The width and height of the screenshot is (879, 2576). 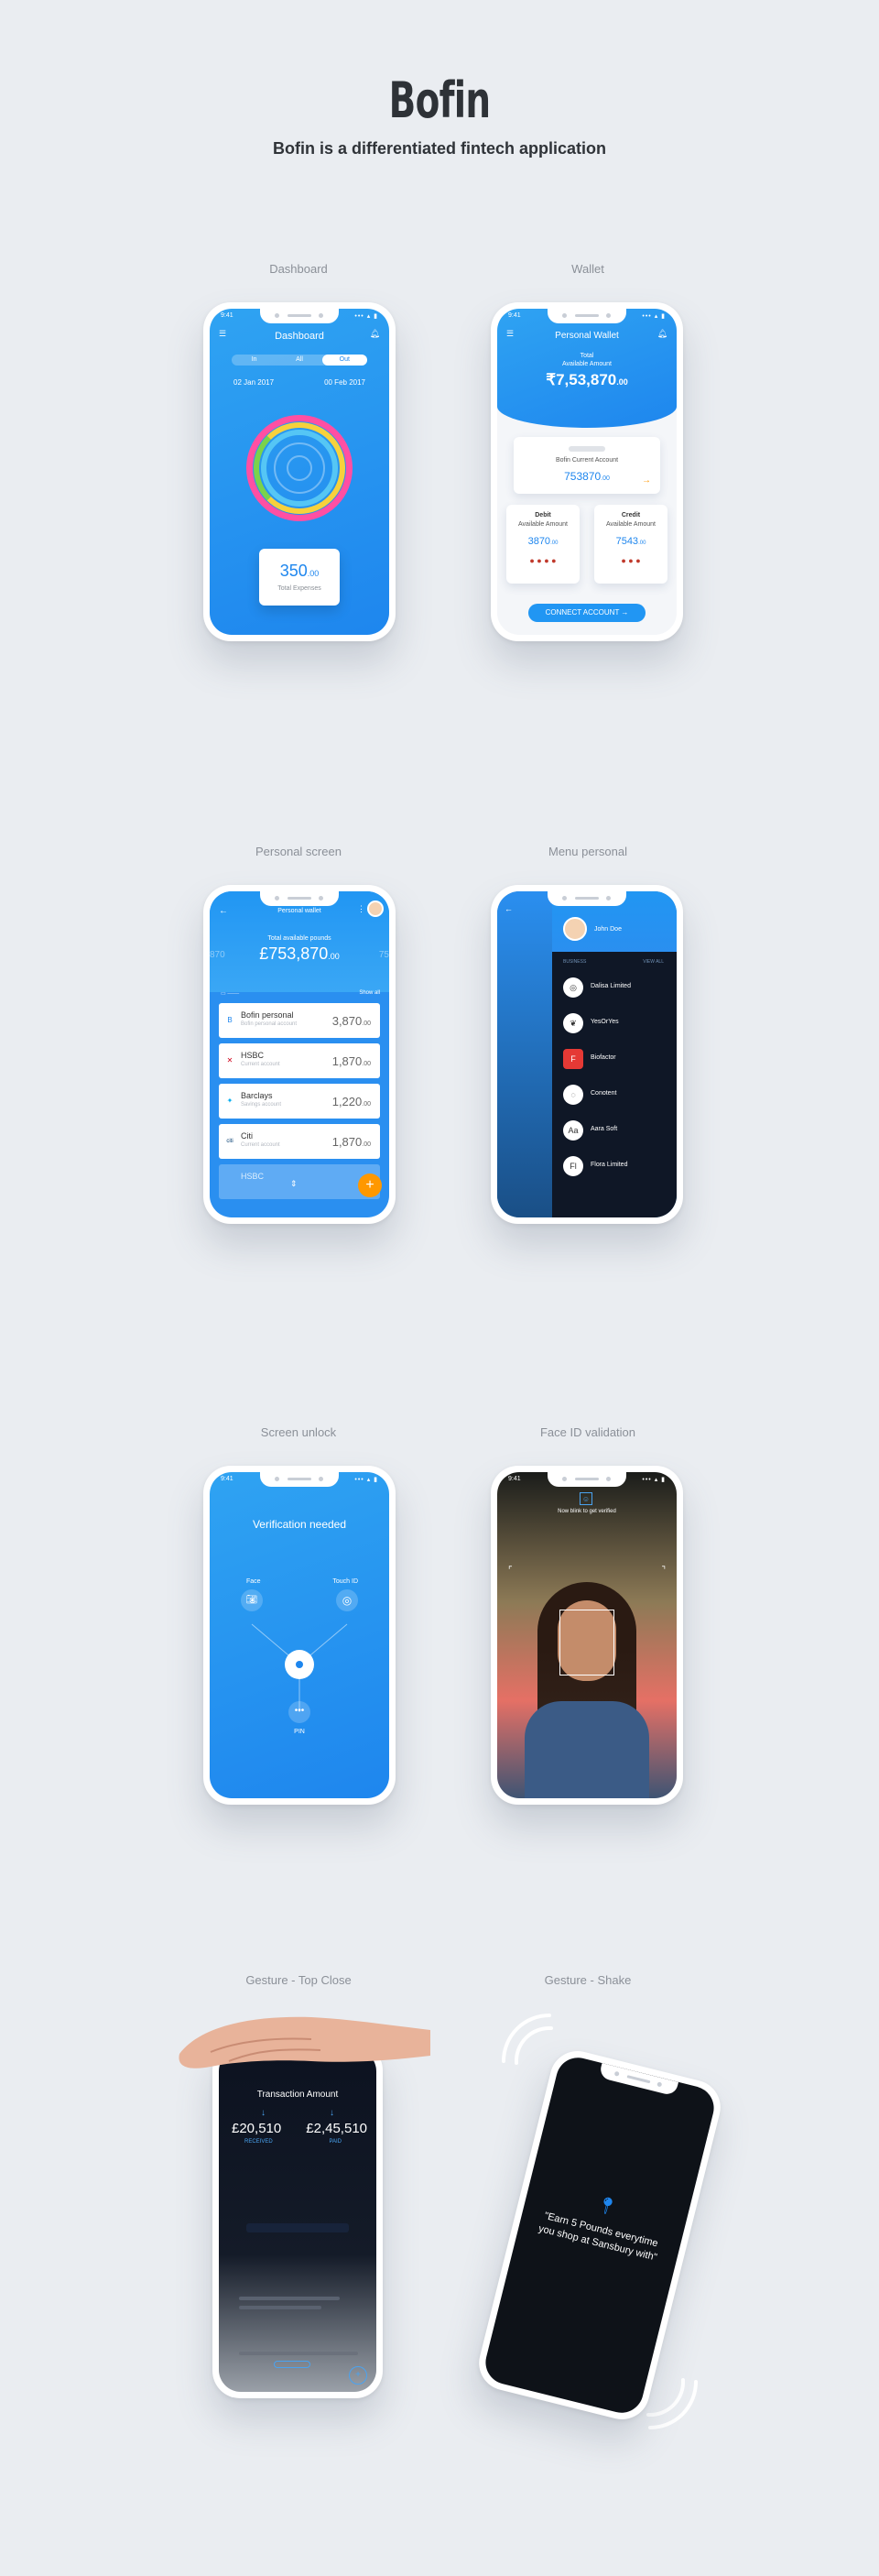 I want to click on account-amount: 1,220, so click(x=347, y=1101).